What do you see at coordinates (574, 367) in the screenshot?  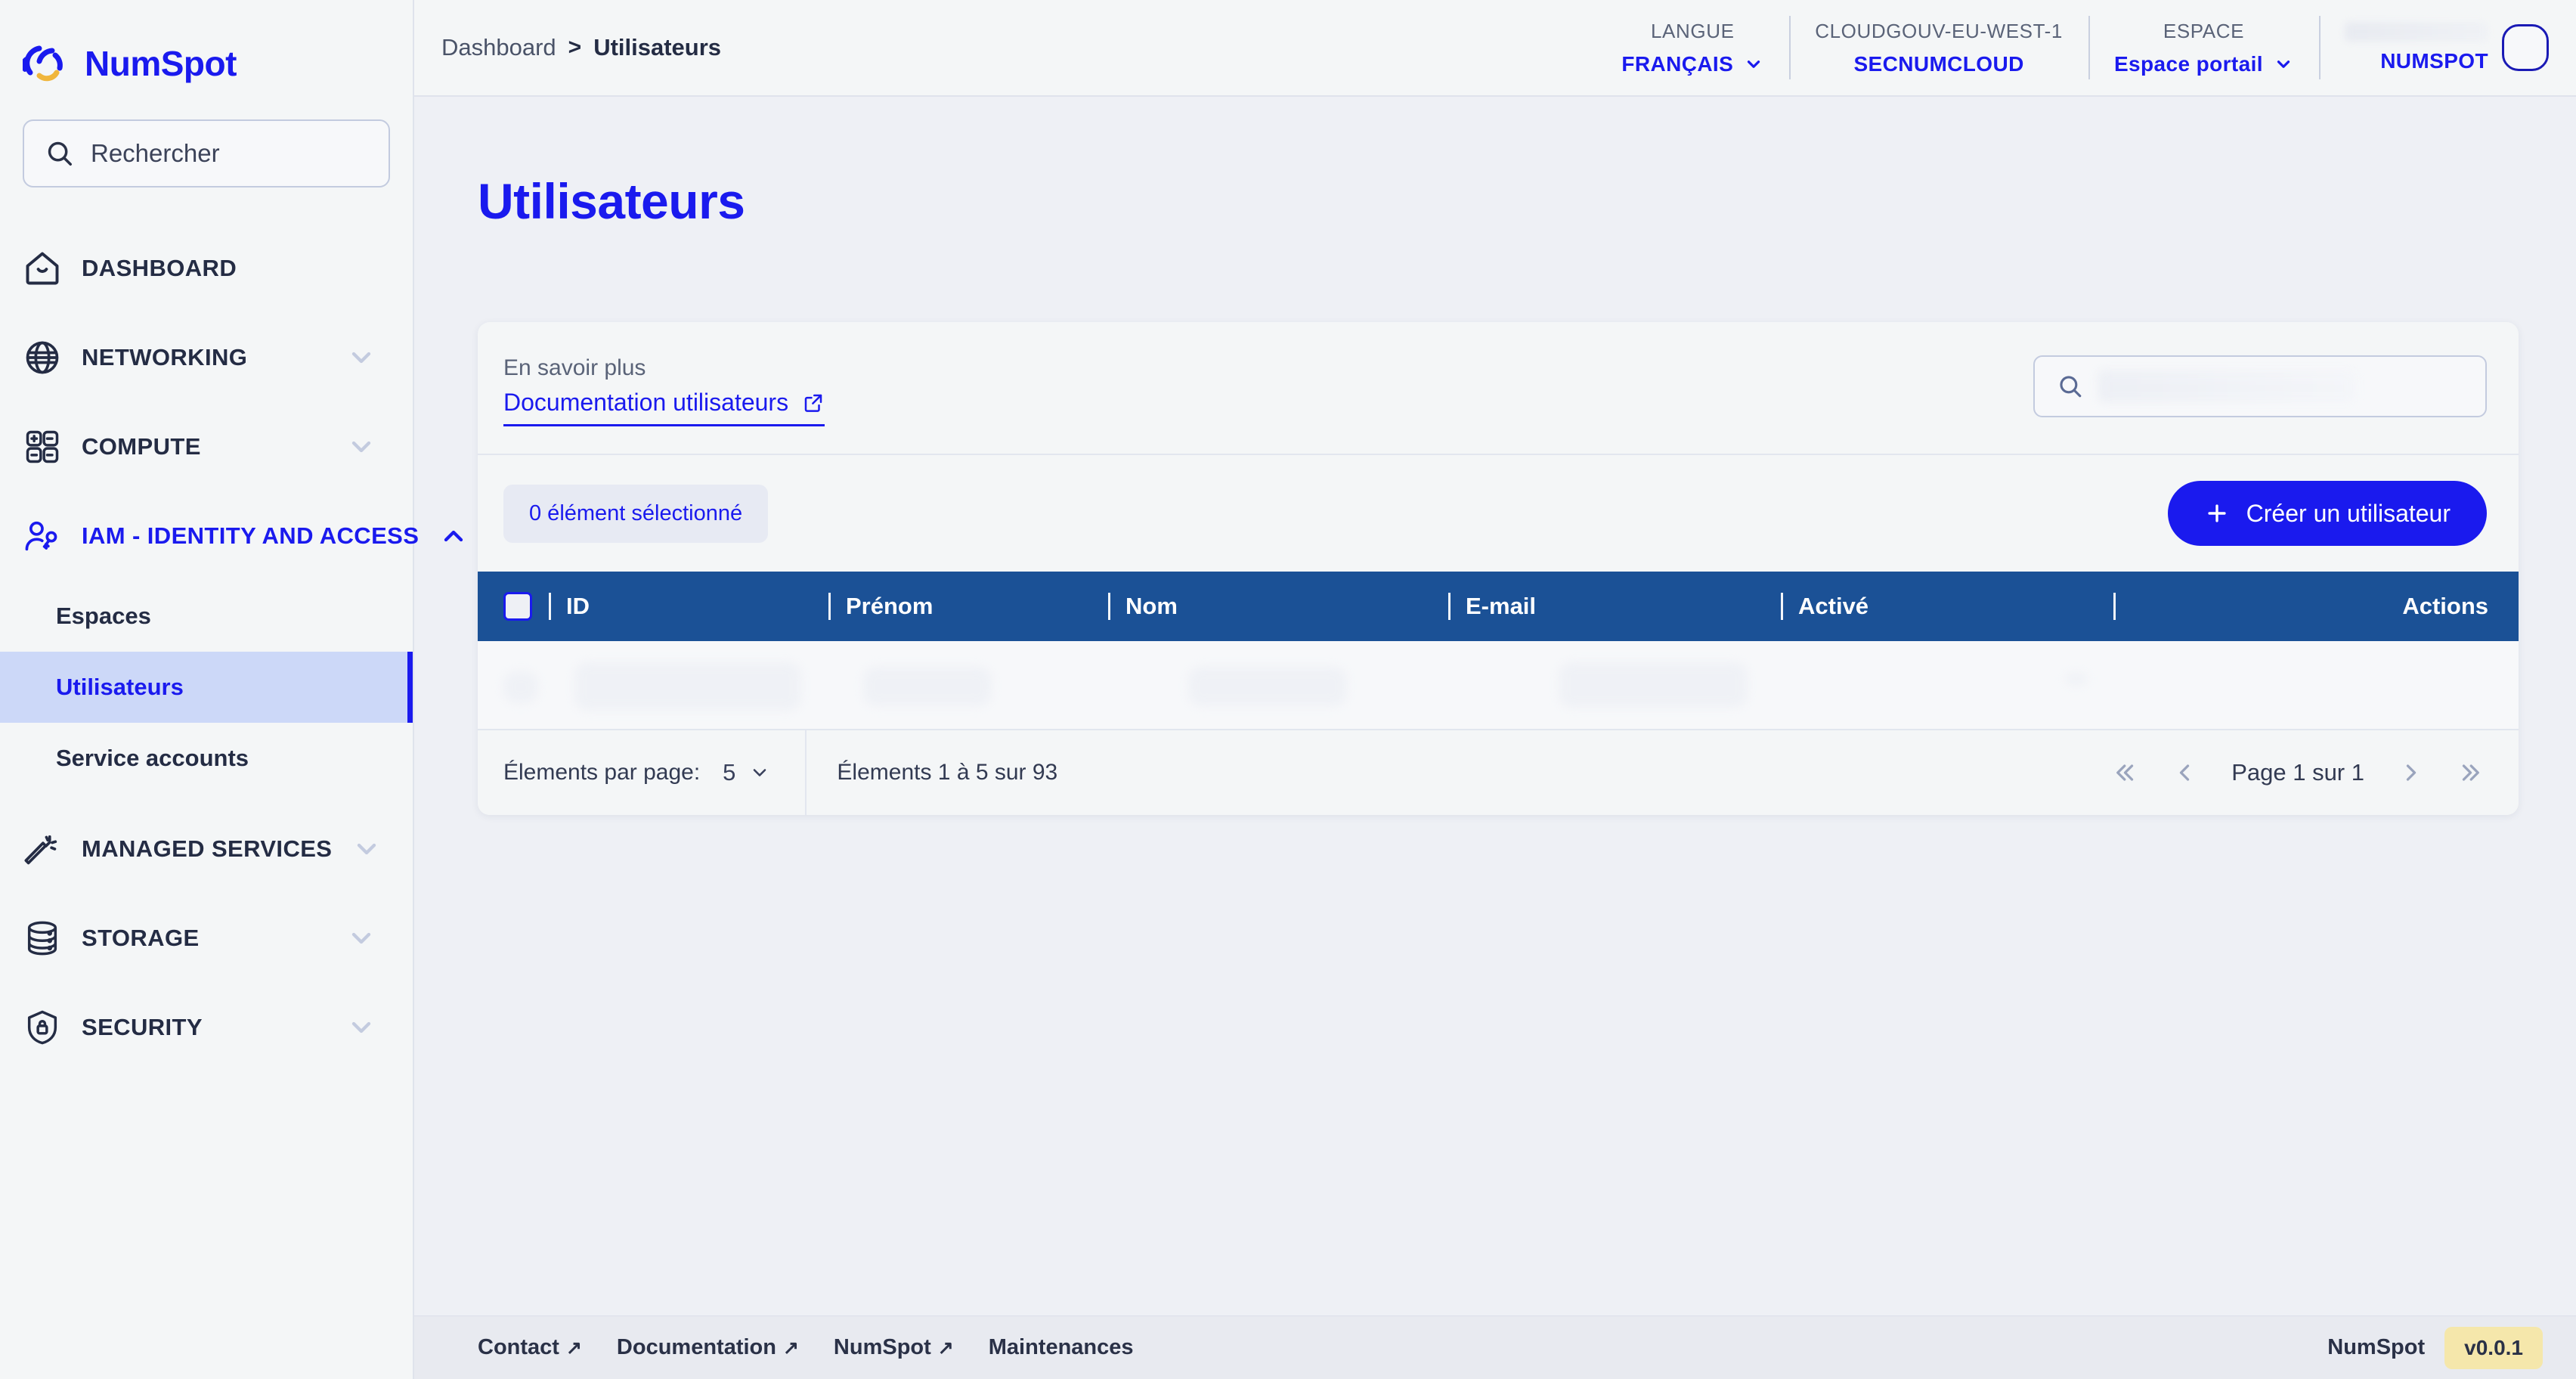 I see `learn-more-label: En savoir plus` at bounding box center [574, 367].